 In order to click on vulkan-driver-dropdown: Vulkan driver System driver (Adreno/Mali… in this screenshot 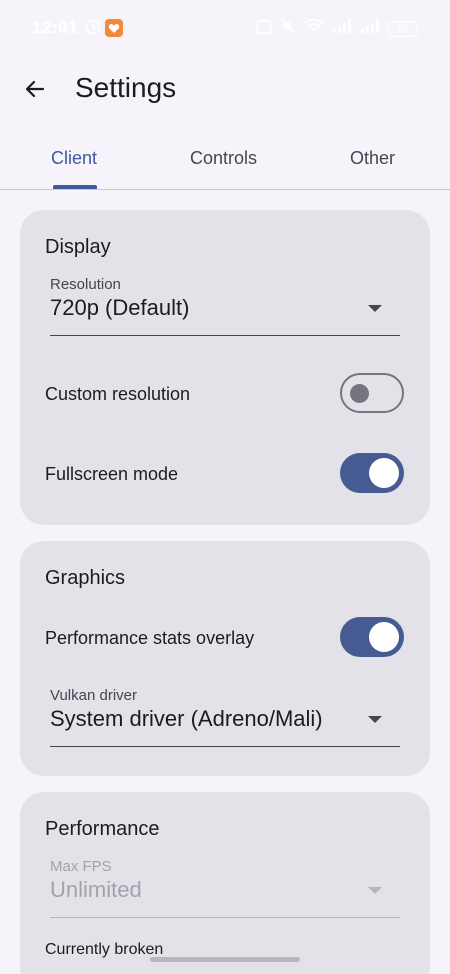, I will do `click(225, 717)`.